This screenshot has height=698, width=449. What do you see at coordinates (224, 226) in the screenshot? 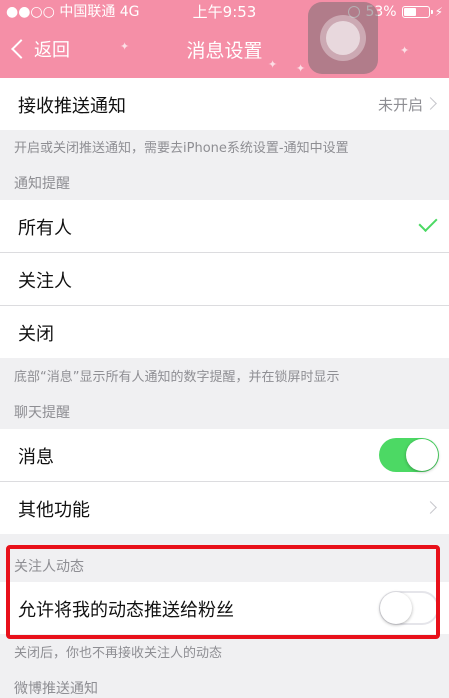
I see `notify-option-all: 所有人` at bounding box center [224, 226].